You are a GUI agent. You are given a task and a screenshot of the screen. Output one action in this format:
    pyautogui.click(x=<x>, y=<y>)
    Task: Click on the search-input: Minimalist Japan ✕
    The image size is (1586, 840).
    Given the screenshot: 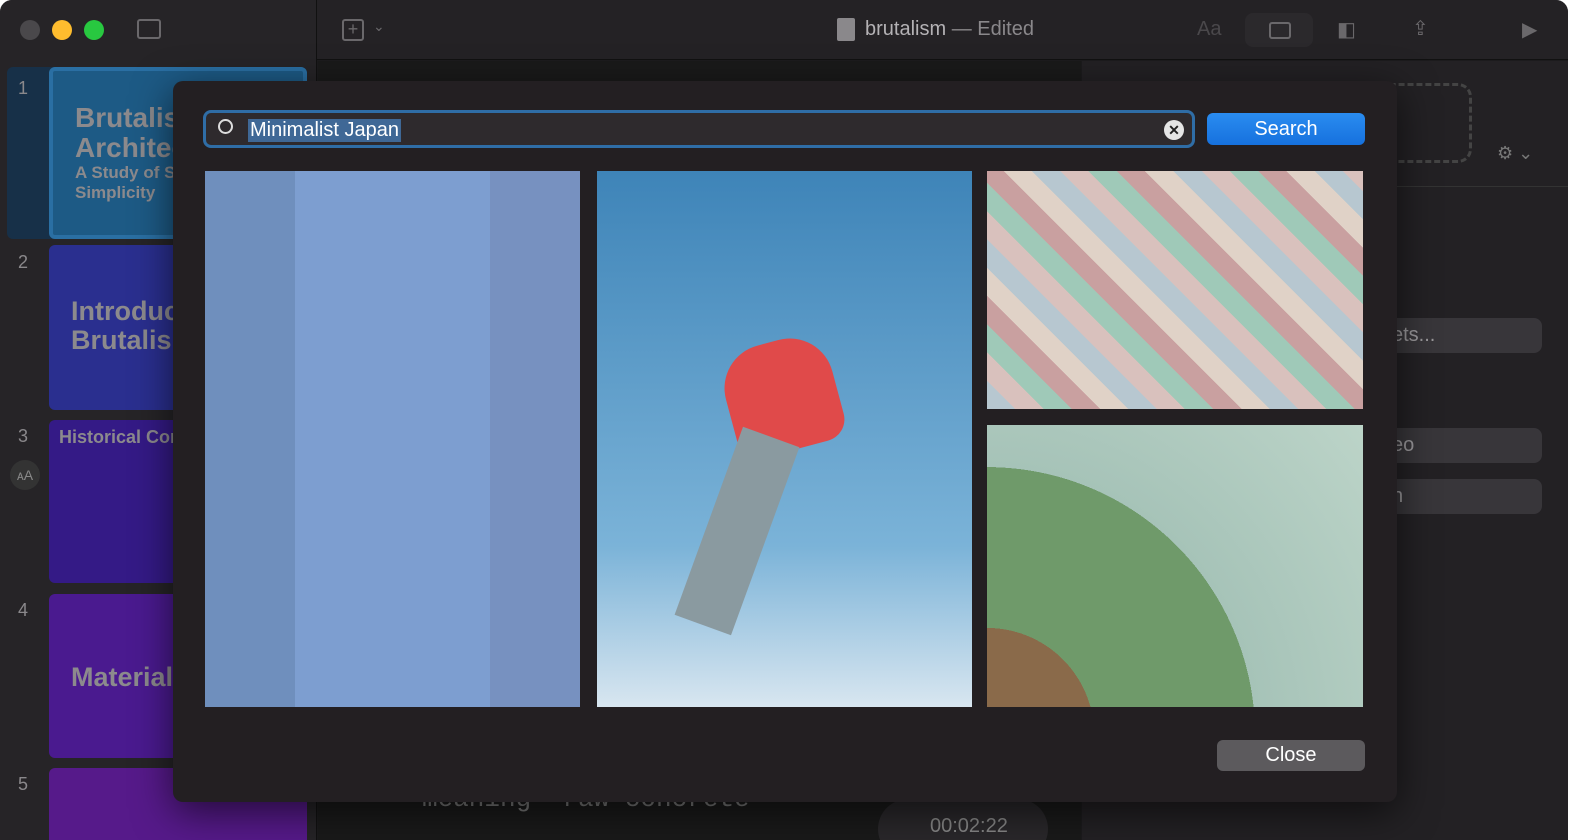 What is the action you would take?
    pyautogui.click(x=699, y=129)
    